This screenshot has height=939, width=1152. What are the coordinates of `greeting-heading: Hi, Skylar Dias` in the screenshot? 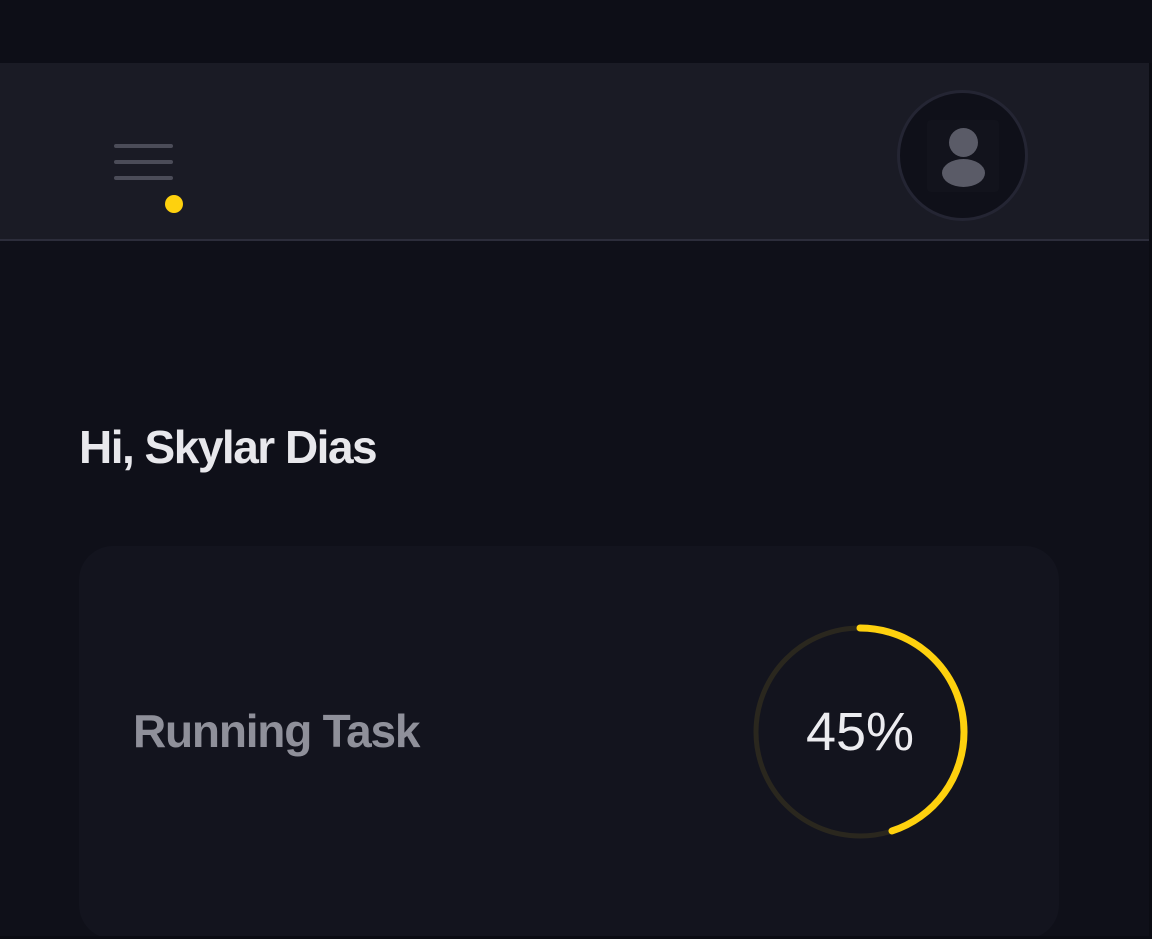 It's located at (228, 447).